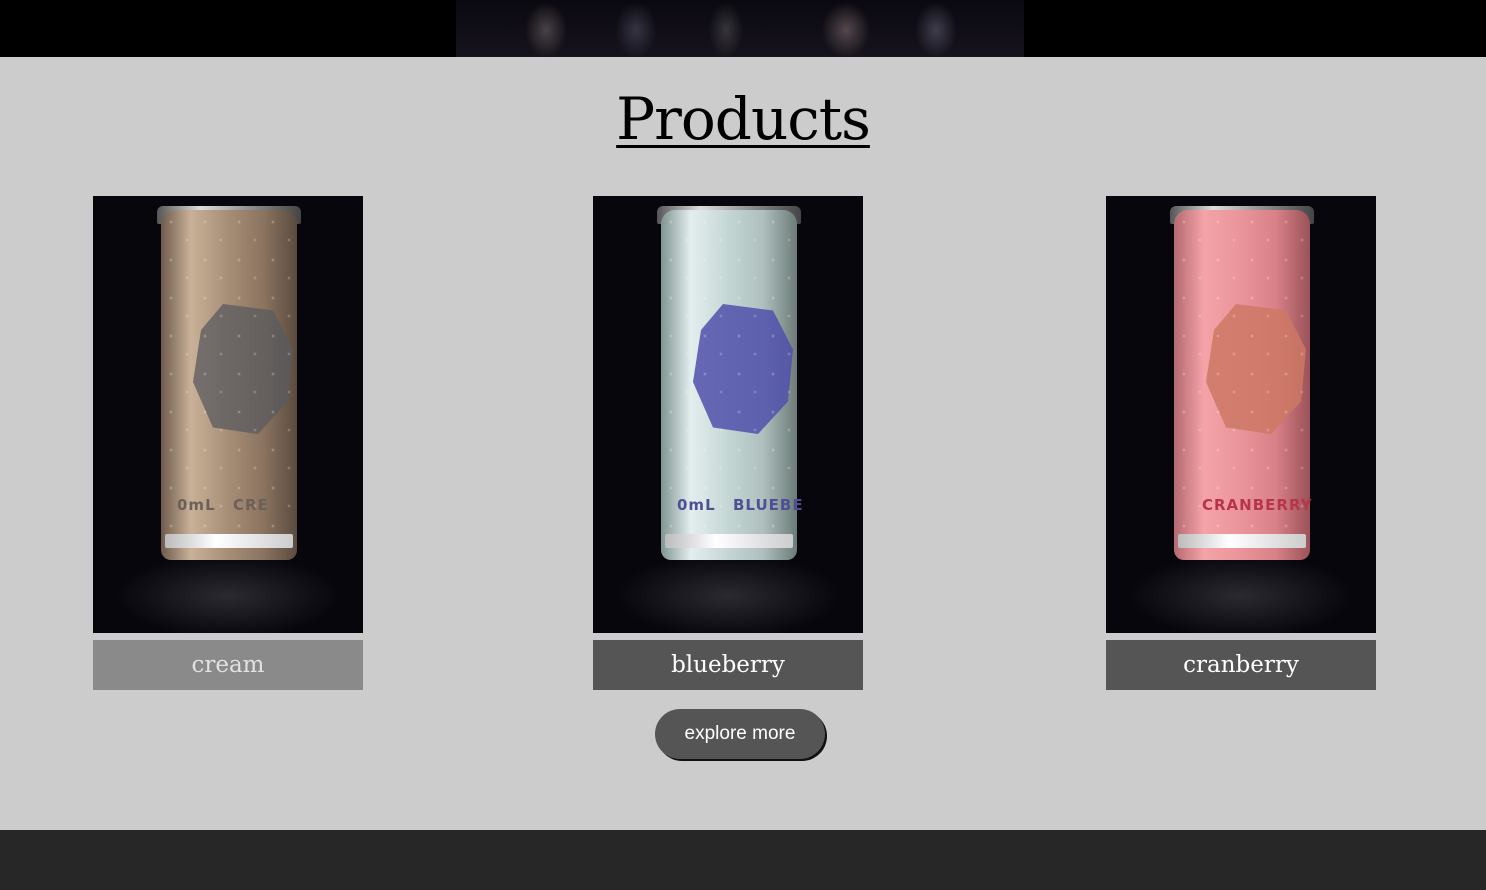 This screenshot has height=890, width=1486. I want to click on hero-image, so click(740, 28).